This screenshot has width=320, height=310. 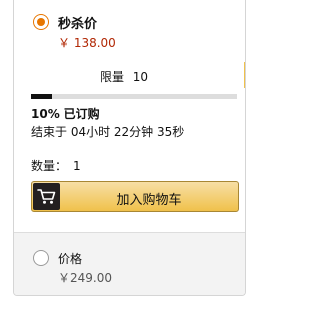 What do you see at coordinates (45, 114) in the screenshot?
I see `claimed-percent: 10%` at bounding box center [45, 114].